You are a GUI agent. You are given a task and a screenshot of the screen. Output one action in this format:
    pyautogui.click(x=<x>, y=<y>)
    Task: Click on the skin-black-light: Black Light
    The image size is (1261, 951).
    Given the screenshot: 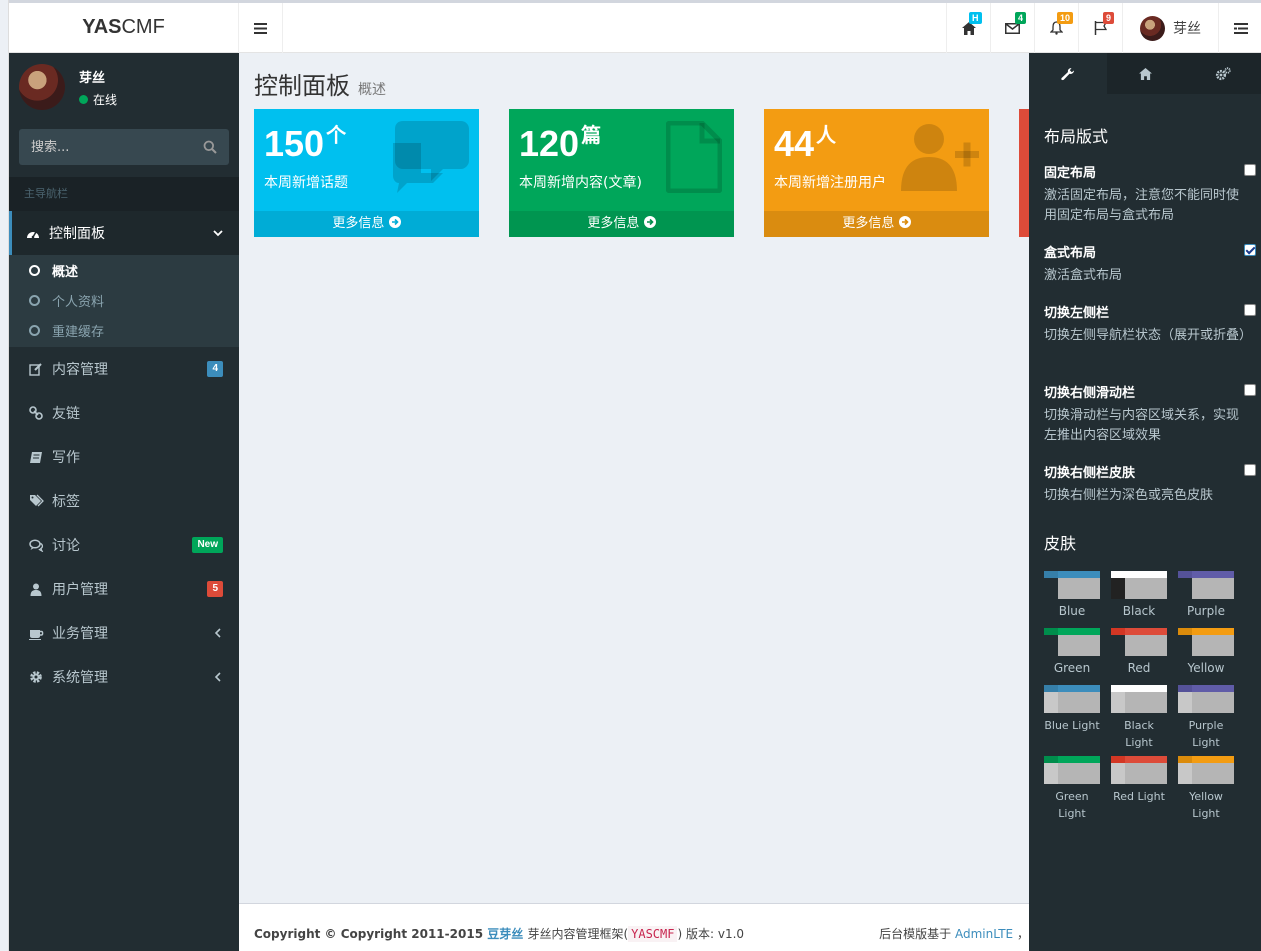 What is the action you would take?
    pyautogui.click(x=1139, y=717)
    